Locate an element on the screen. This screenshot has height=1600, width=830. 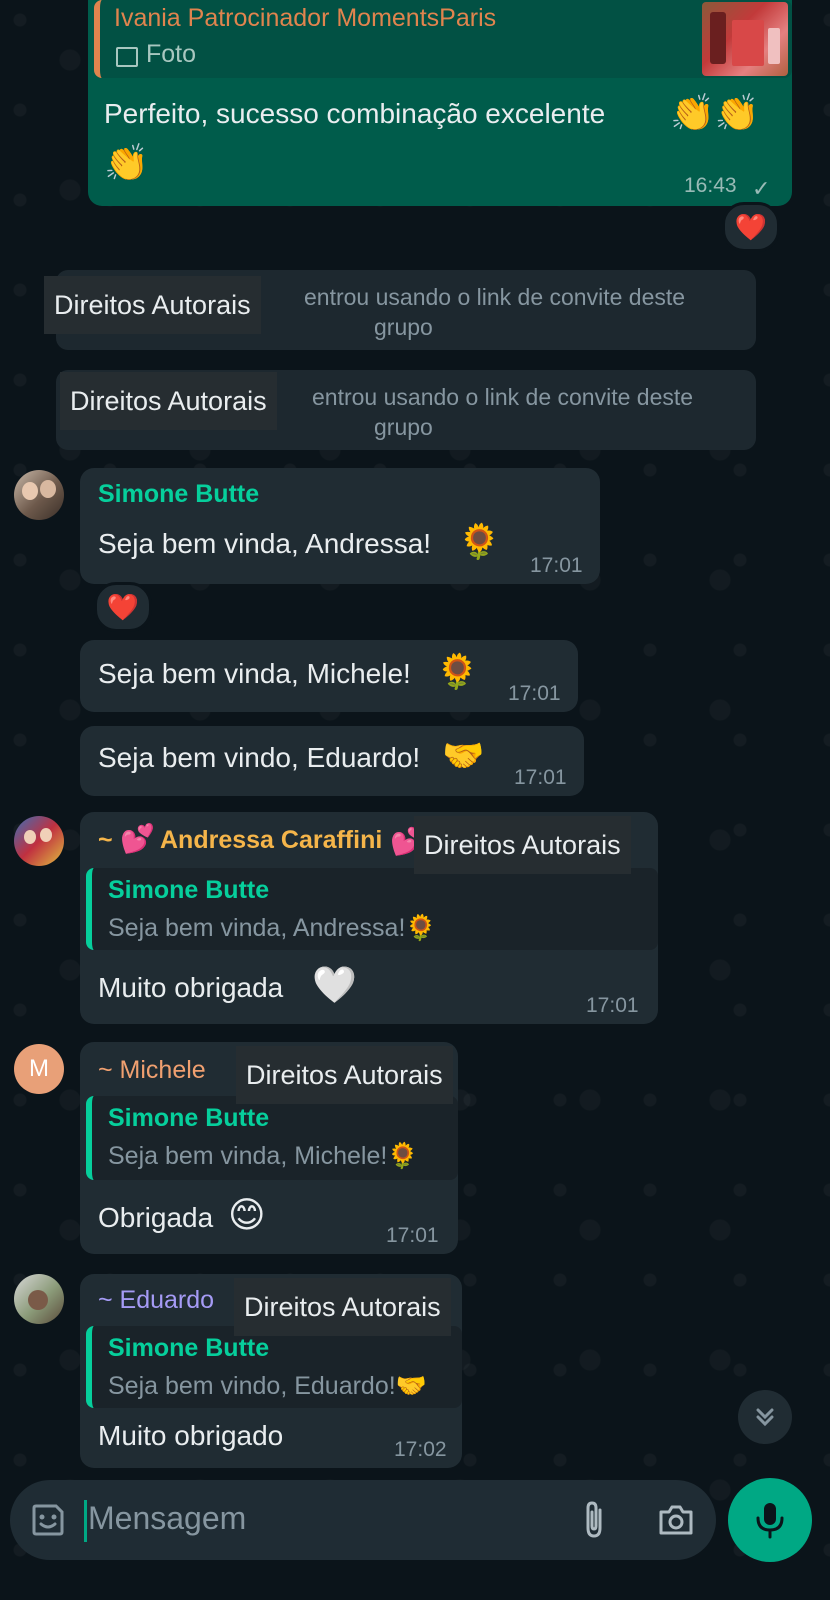
attach-button is located at coordinates (594, 1520).